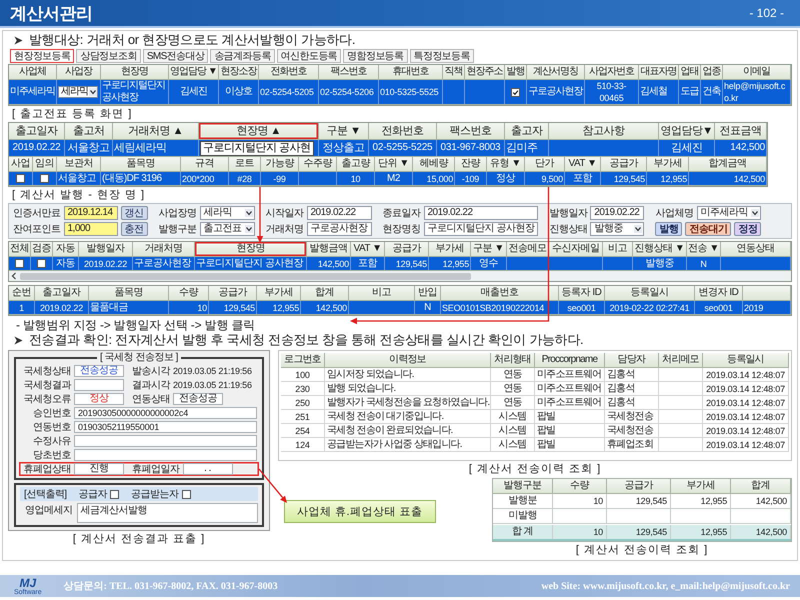 The image size is (800, 600). I want to click on button: 갱신, so click(134, 213).